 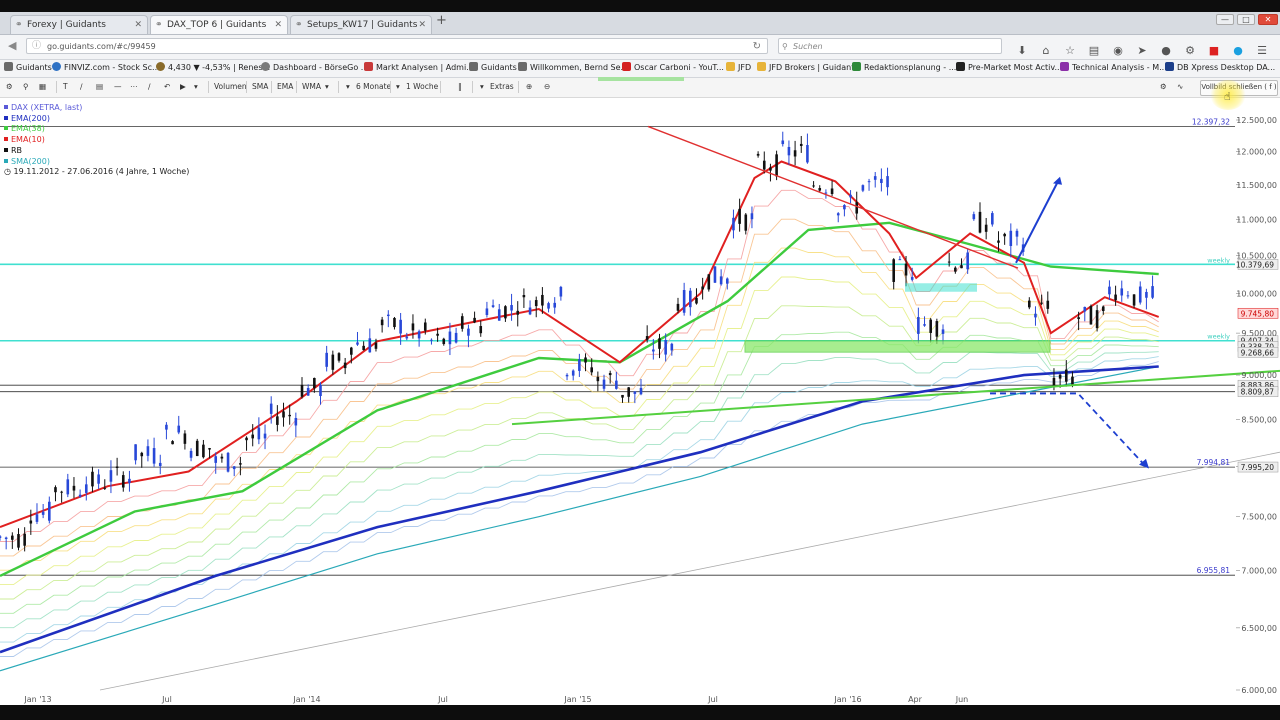 What do you see at coordinates (397, 46) in the screenshot?
I see `url-input: ⓘ go.guidants.com/#c/99459 ↻` at bounding box center [397, 46].